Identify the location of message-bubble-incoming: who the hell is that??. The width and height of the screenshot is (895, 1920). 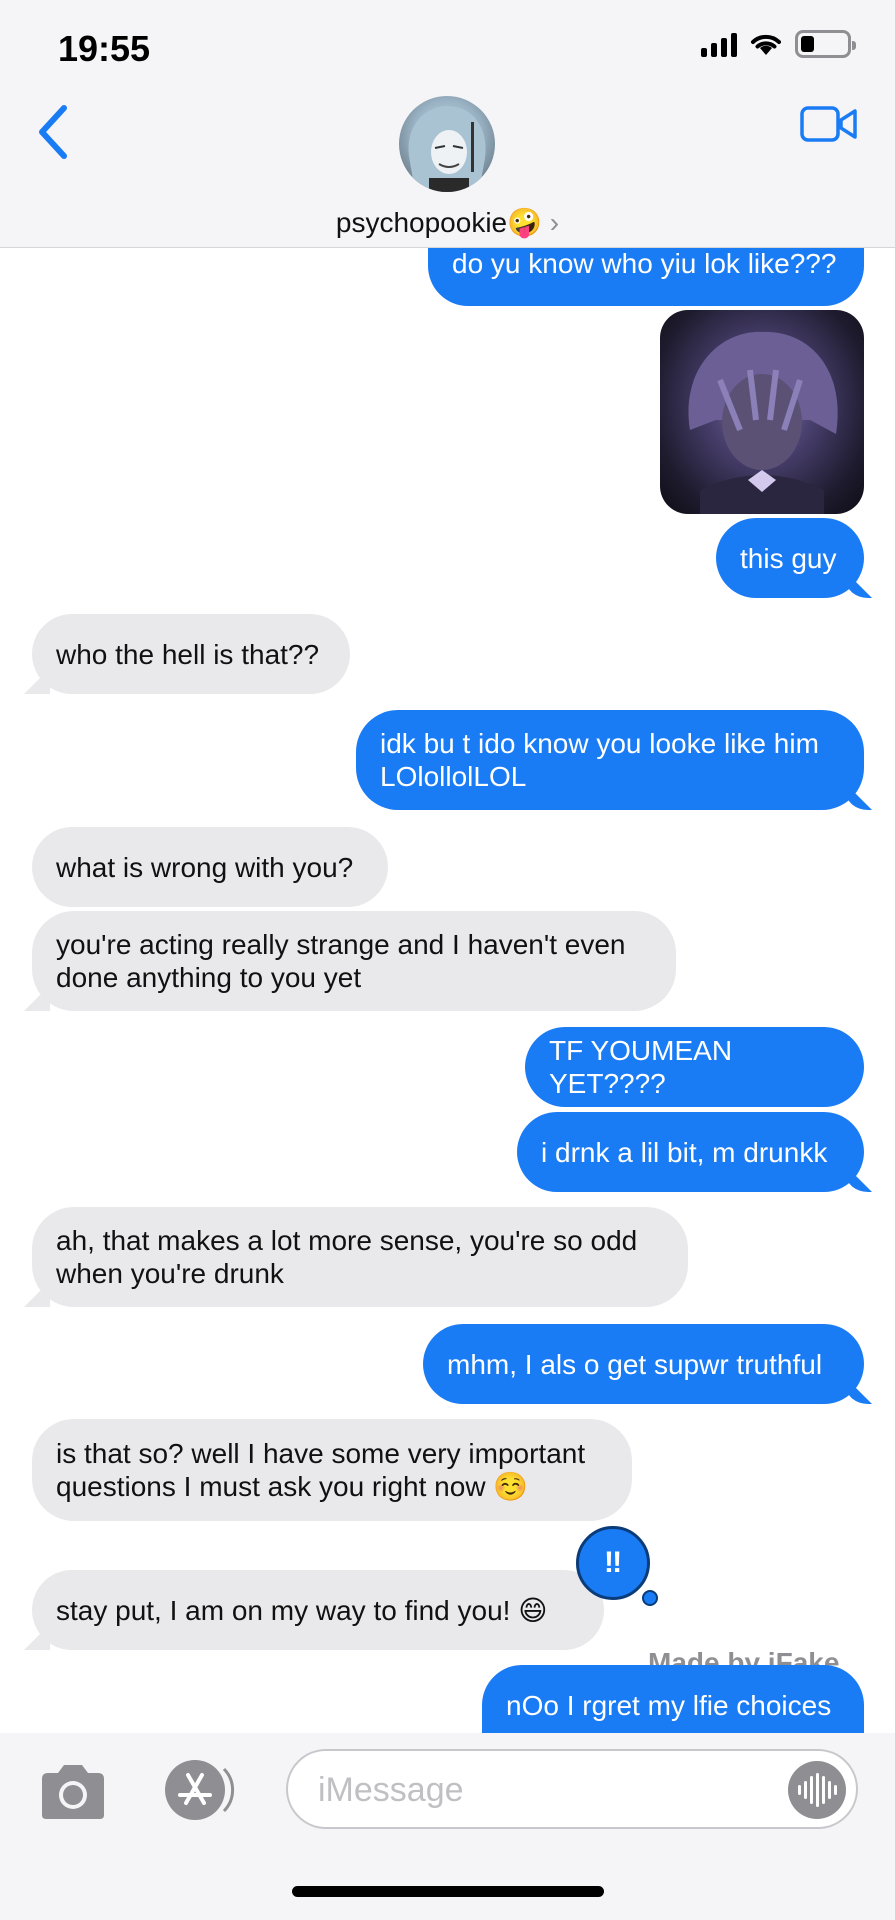
(191, 654).